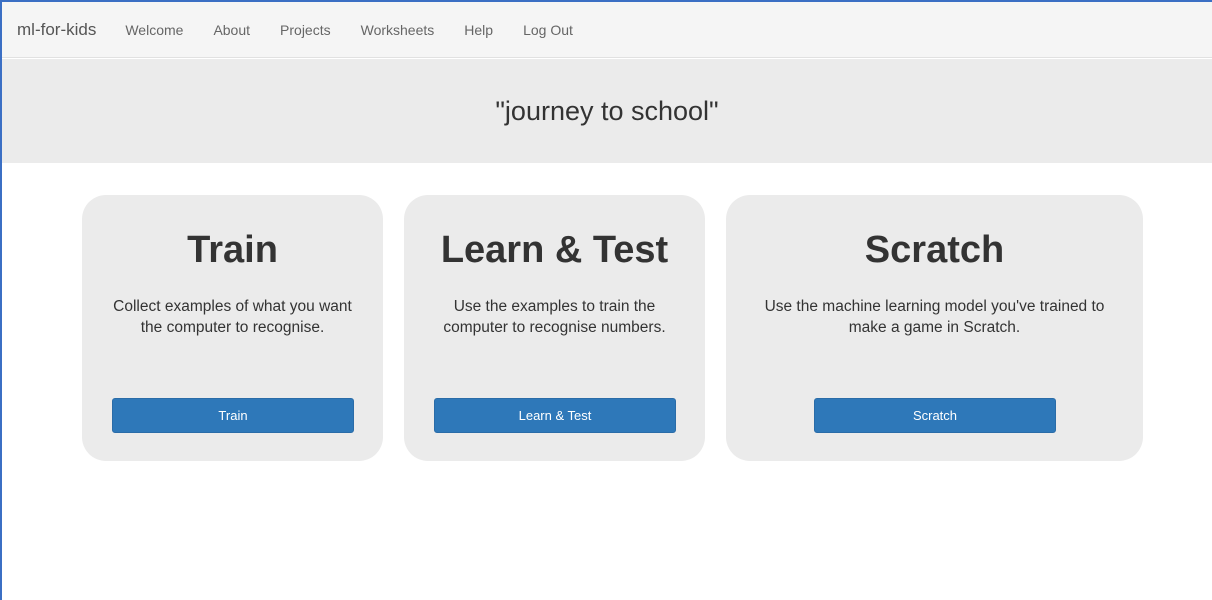 Image resolution: width=1212 pixels, height=600 pixels. I want to click on scratch-card-title: Scratch, so click(934, 250).